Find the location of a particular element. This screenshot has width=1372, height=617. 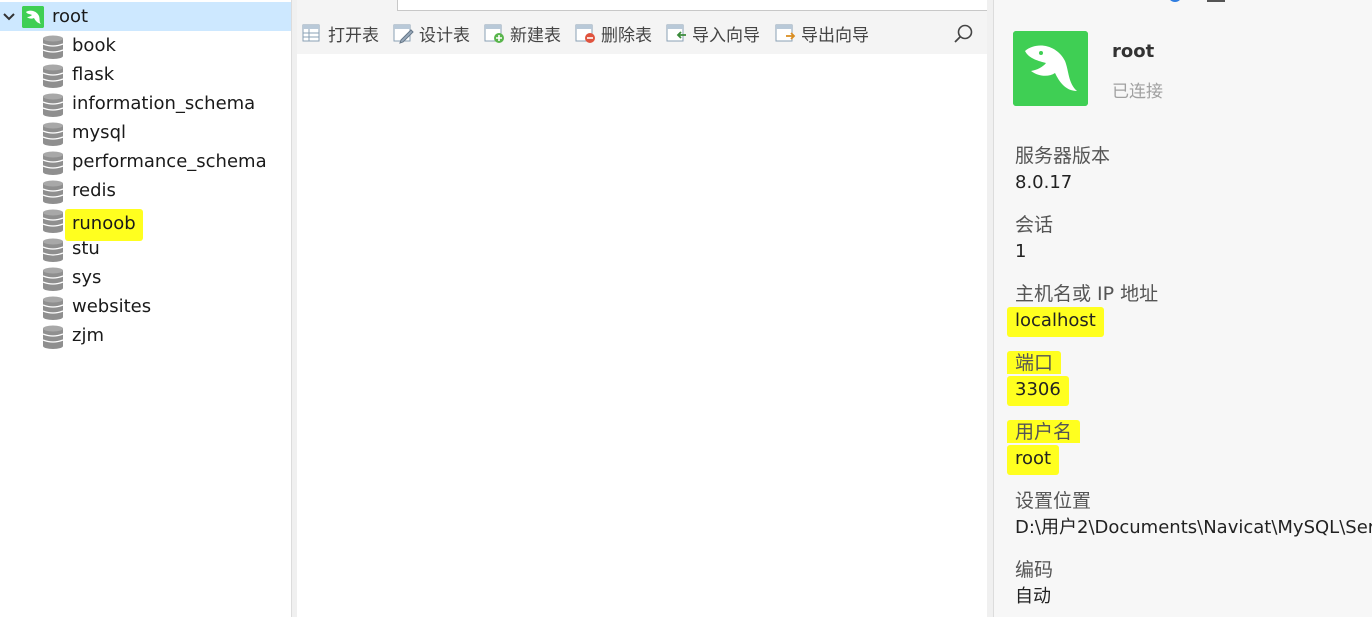

import-icon is located at coordinates (676, 33).